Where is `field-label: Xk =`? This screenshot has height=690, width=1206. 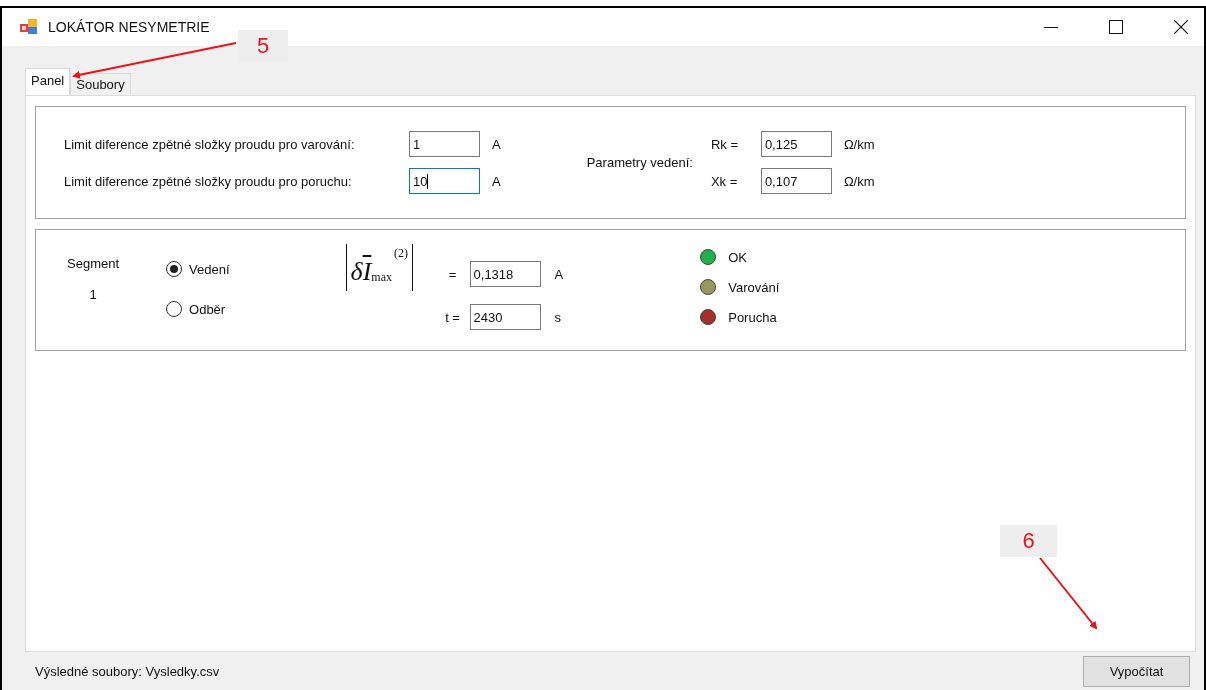 field-label: Xk = is located at coordinates (724, 181).